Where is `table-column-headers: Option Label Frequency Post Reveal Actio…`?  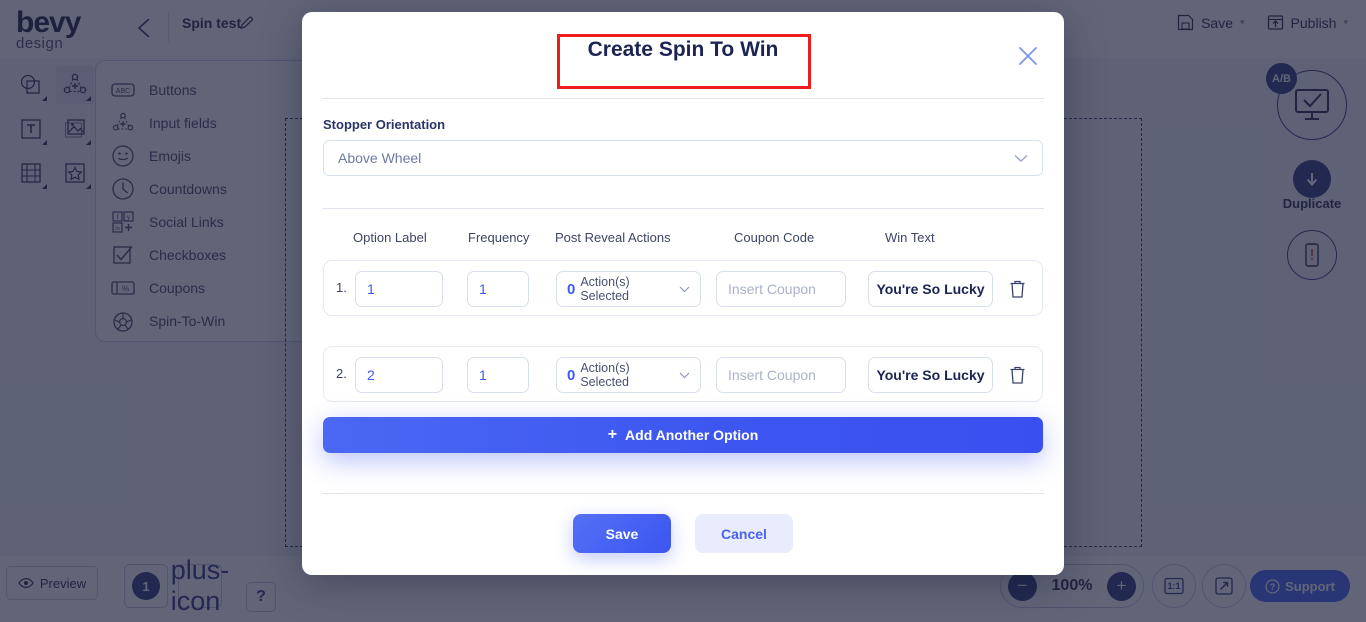 table-column-headers: Option Label Frequency Post Reveal Actio… is located at coordinates (683, 239).